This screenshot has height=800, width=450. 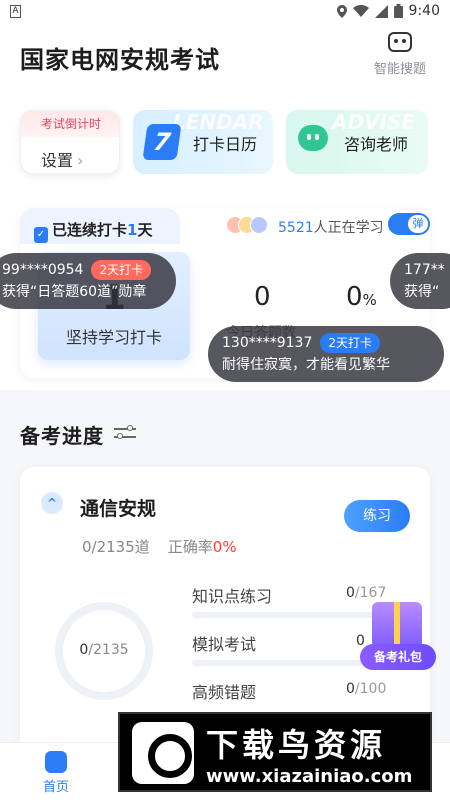 I want to click on streak-suffix: 天, so click(x=145, y=230).